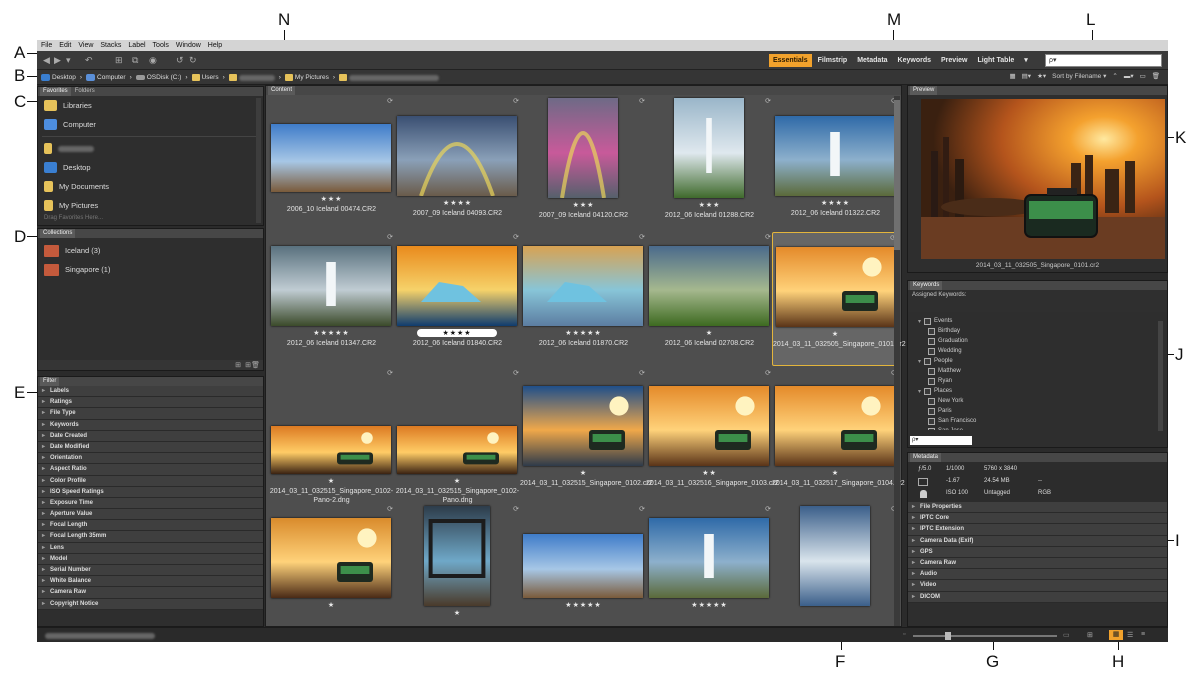 This screenshot has width=1189, height=676. What do you see at coordinates (1041, 76) in the screenshot?
I see `rating-filter-icon: ★▾` at bounding box center [1041, 76].